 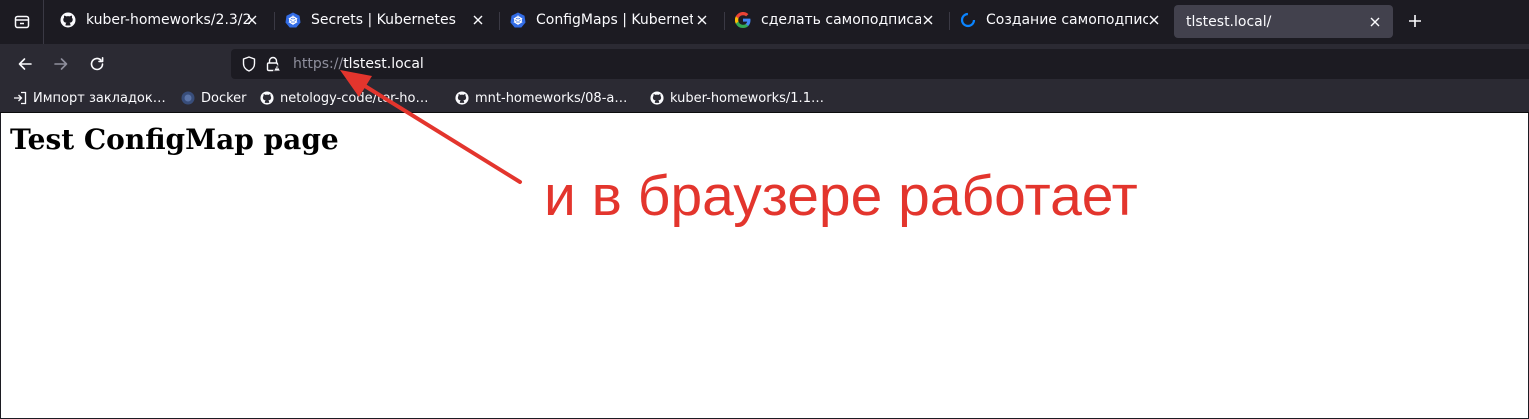 I want to click on google-icon, so click(x=743, y=20).